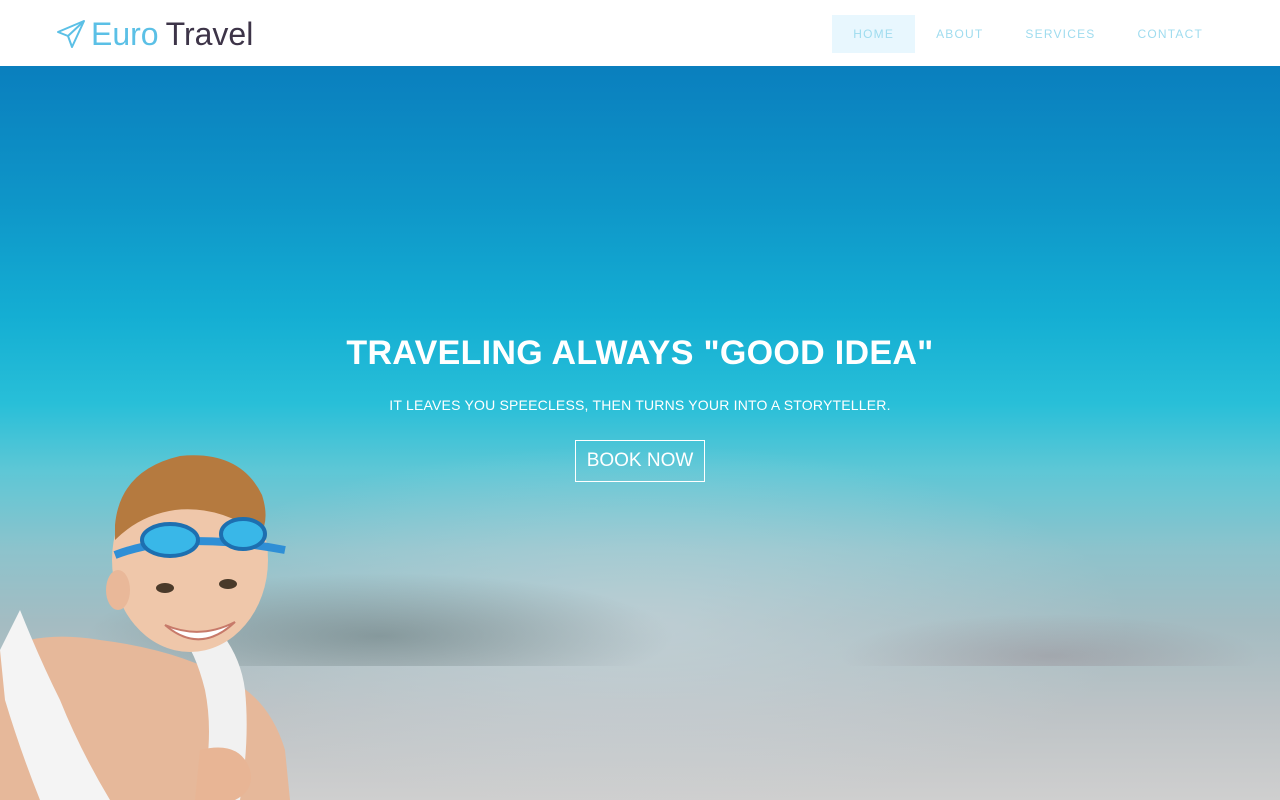  Describe the element at coordinates (209, 33) in the screenshot. I see `brand-name-travel: Travel` at that location.